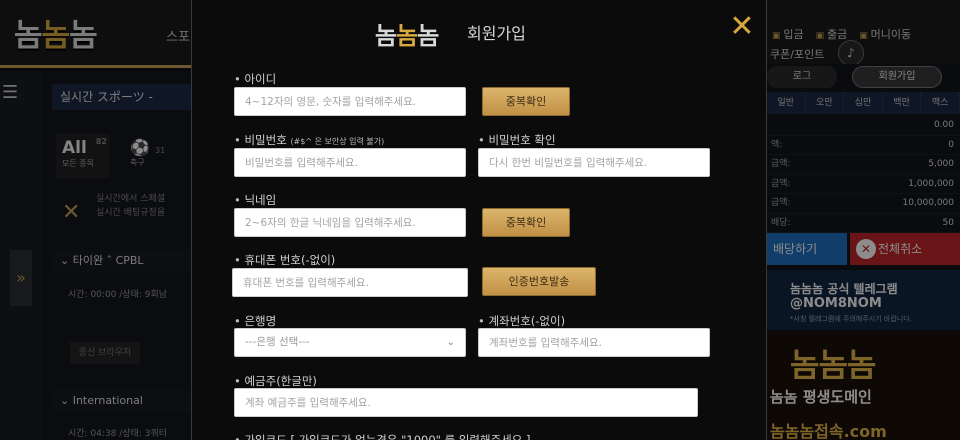 The height and width of the screenshot is (440, 960). What do you see at coordinates (594, 162) in the screenshot?
I see `password-confirm-field` at bounding box center [594, 162].